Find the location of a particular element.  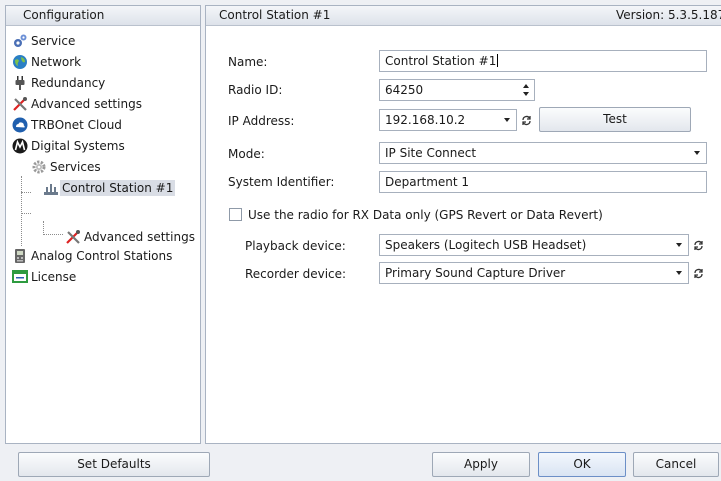

tree-item-analog-control-stations: Analog Control Stations is located at coordinates (92, 255).